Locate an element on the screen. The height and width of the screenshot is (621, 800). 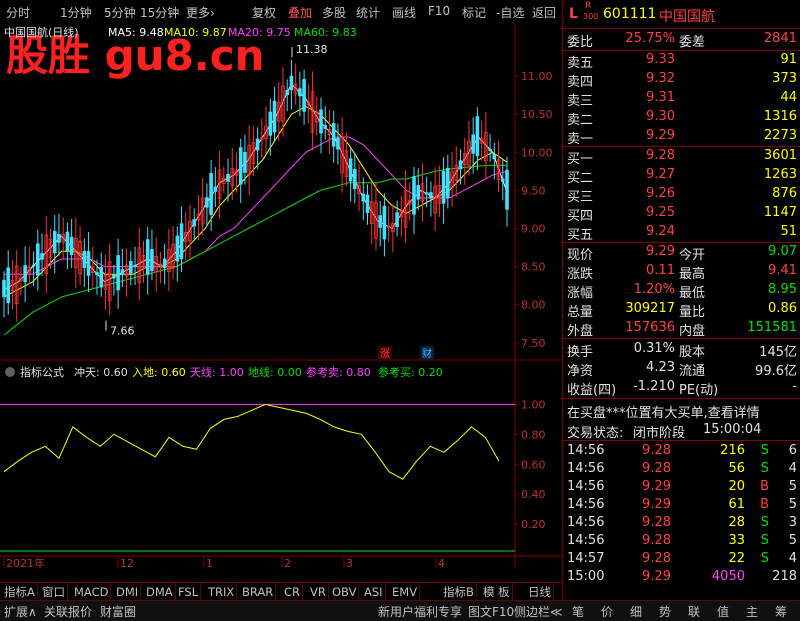
side-tool-4: 联 is located at coordinates (694, 611).